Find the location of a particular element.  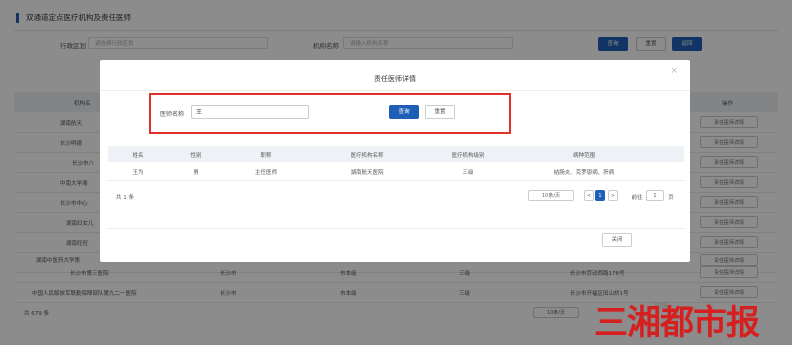

header-name: 姓名 is located at coordinates (138, 156).